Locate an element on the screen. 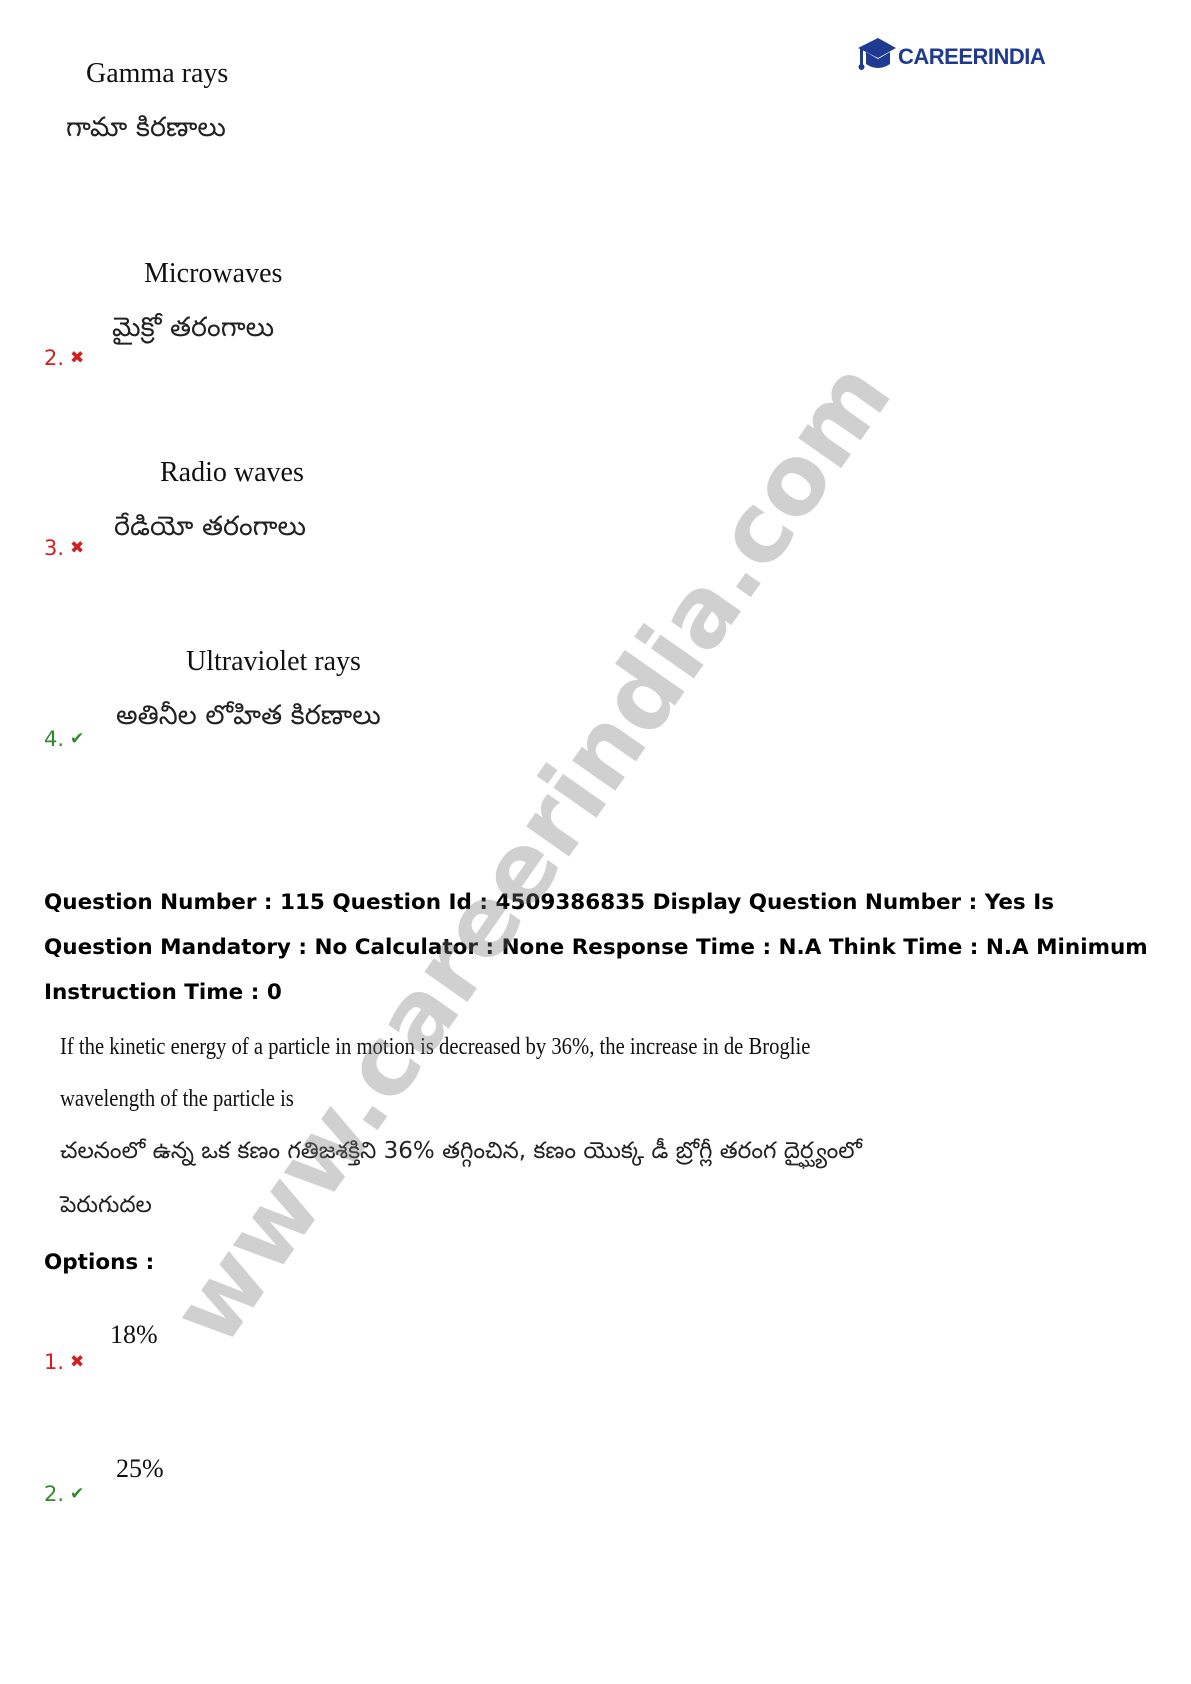  option-3-english: Radio waves is located at coordinates (232, 472).